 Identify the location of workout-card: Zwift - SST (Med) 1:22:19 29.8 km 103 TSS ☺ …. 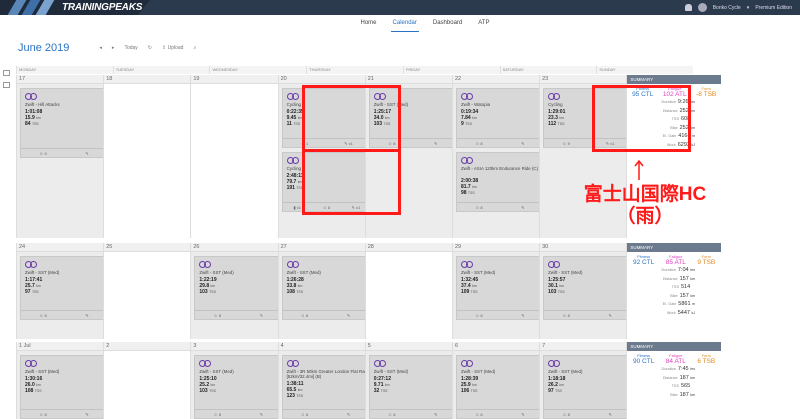
(239, 288).